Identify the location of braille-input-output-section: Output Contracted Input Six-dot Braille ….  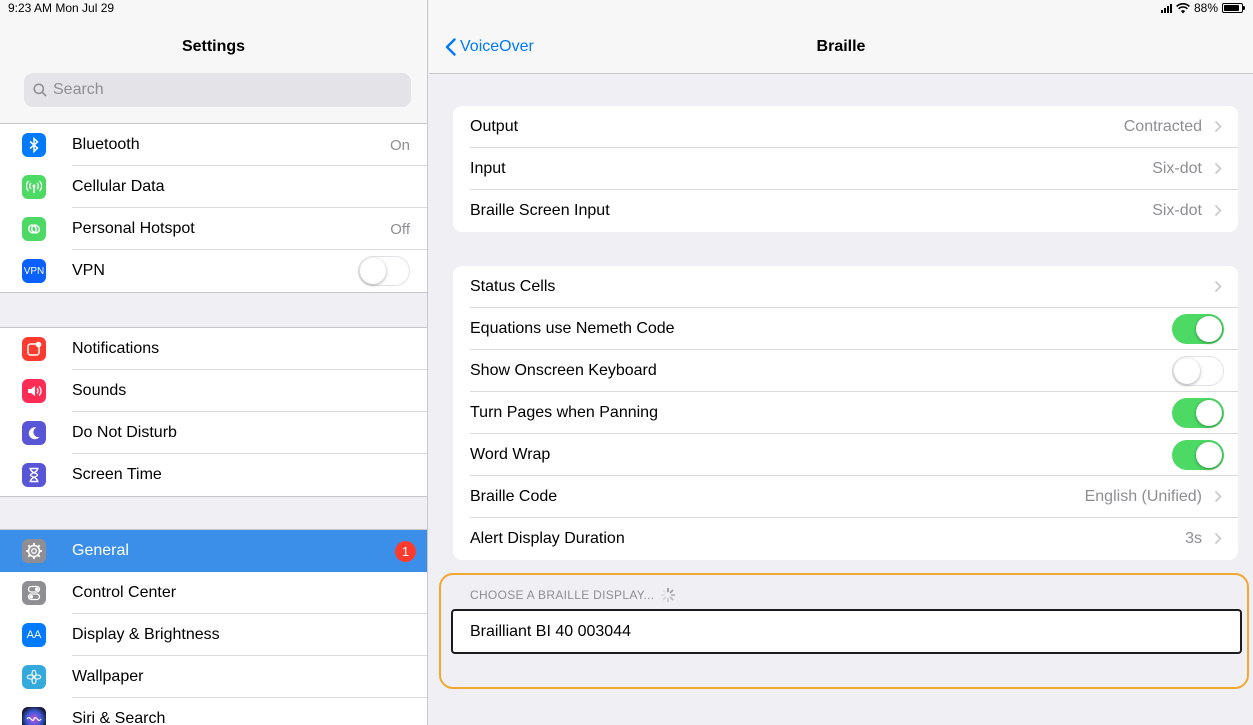
(845, 169).